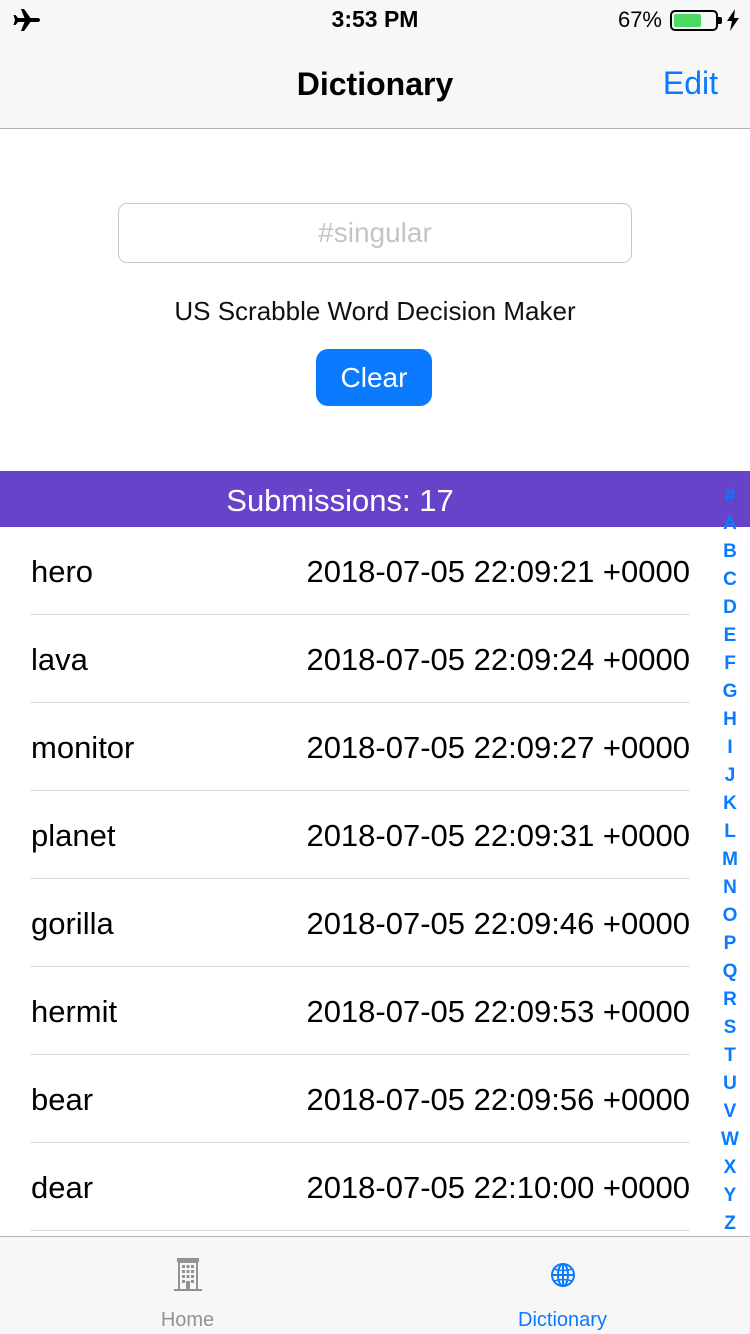 The width and height of the screenshot is (750, 1334). What do you see at coordinates (62, 1187) in the screenshot?
I see `row-word: dear` at bounding box center [62, 1187].